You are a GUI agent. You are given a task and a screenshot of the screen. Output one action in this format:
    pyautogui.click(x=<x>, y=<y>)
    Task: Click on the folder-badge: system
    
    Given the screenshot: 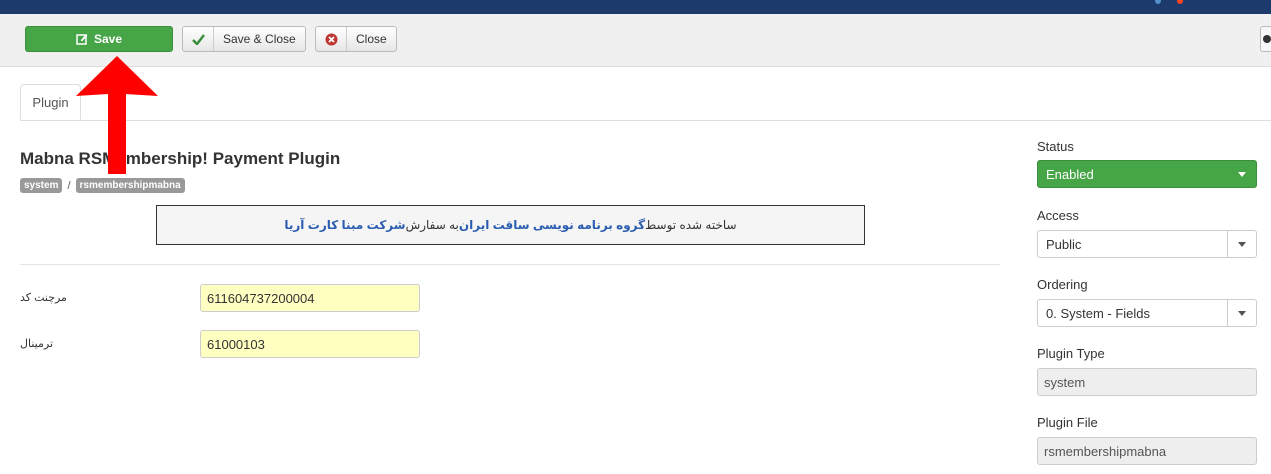 What is the action you would take?
    pyautogui.click(x=41, y=185)
    